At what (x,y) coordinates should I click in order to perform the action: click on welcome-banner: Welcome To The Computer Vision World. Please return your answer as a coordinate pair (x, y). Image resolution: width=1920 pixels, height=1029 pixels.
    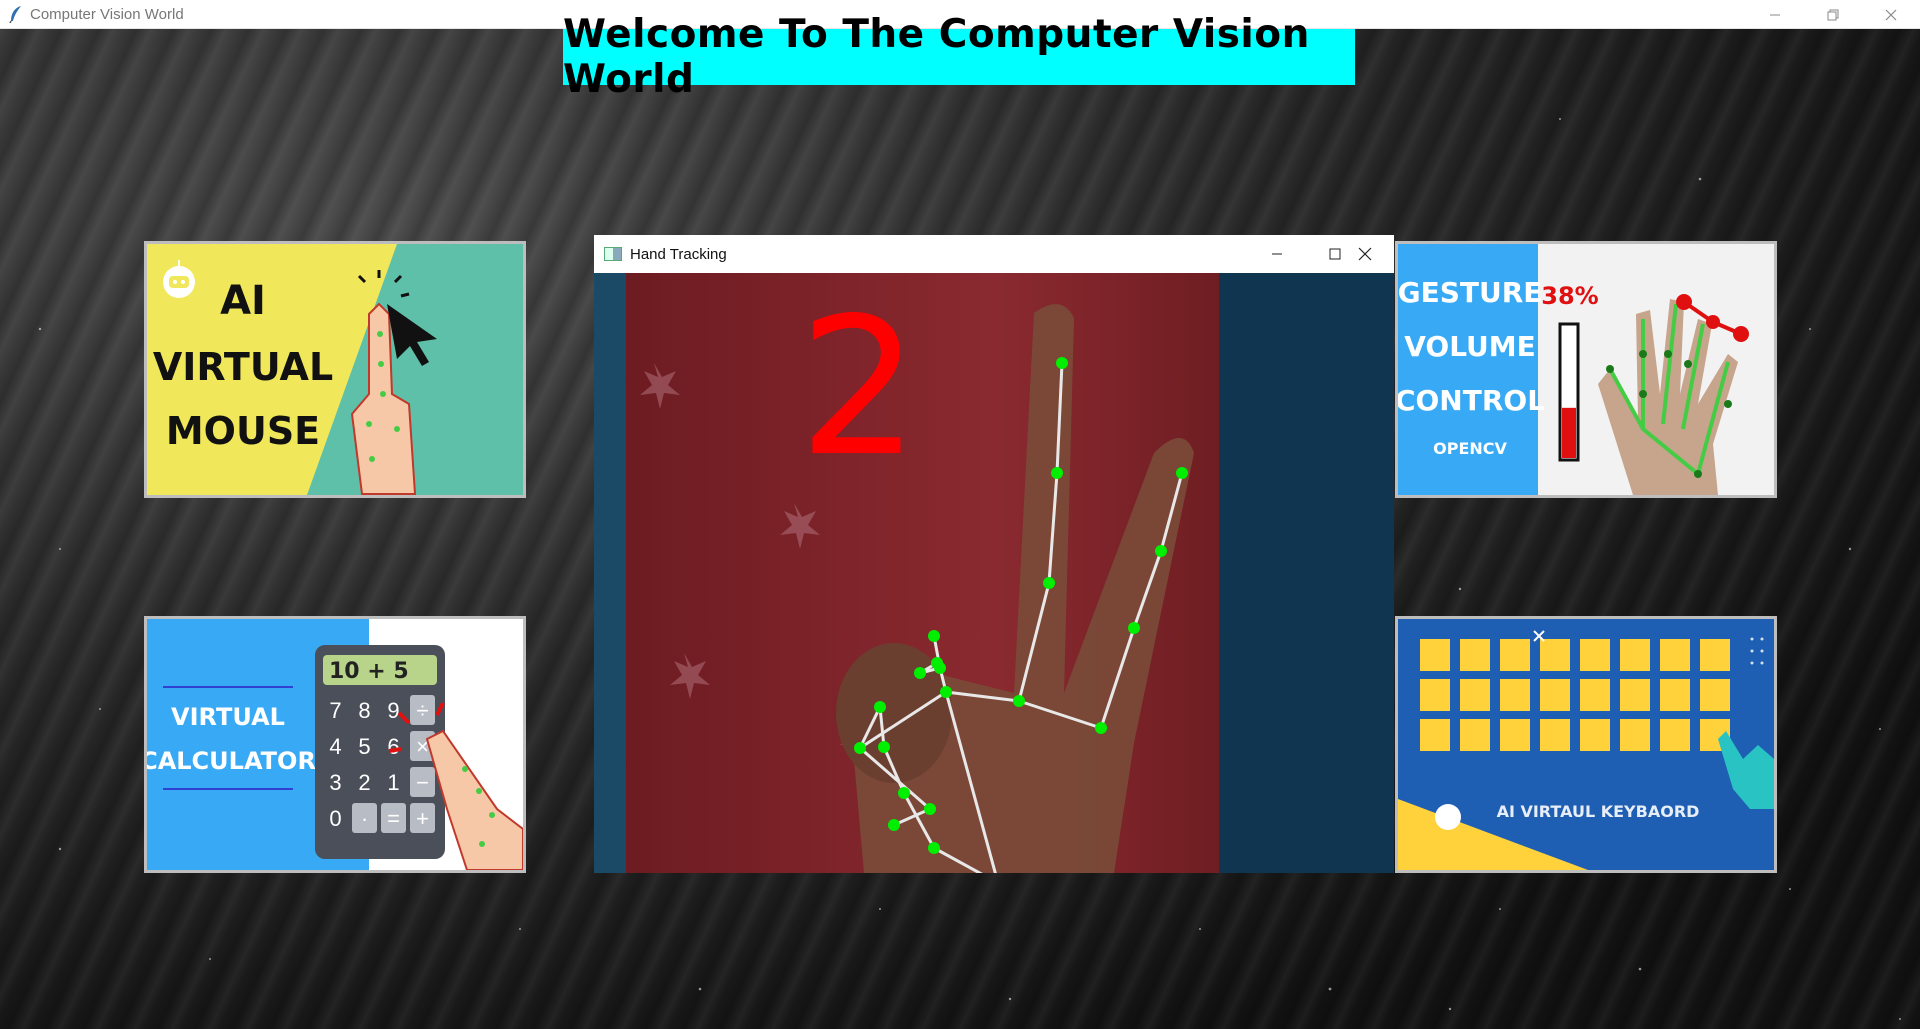
    Looking at the image, I should click on (959, 57).